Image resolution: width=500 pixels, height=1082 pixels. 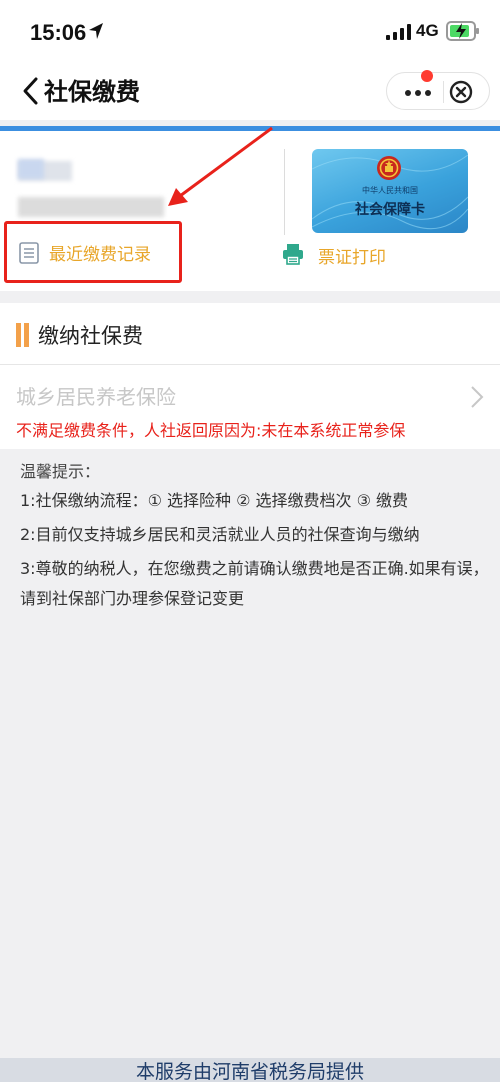 What do you see at coordinates (92, 92) in the screenshot?
I see `page-title: 社保缴费` at bounding box center [92, 92].